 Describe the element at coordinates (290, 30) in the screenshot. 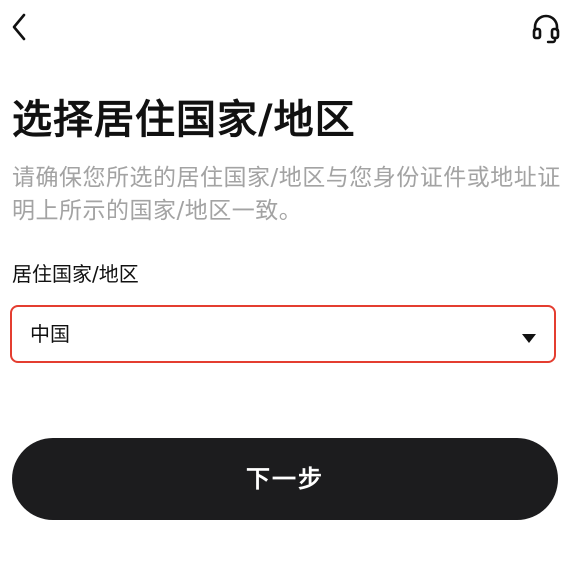

I see `top-bar` at that location.